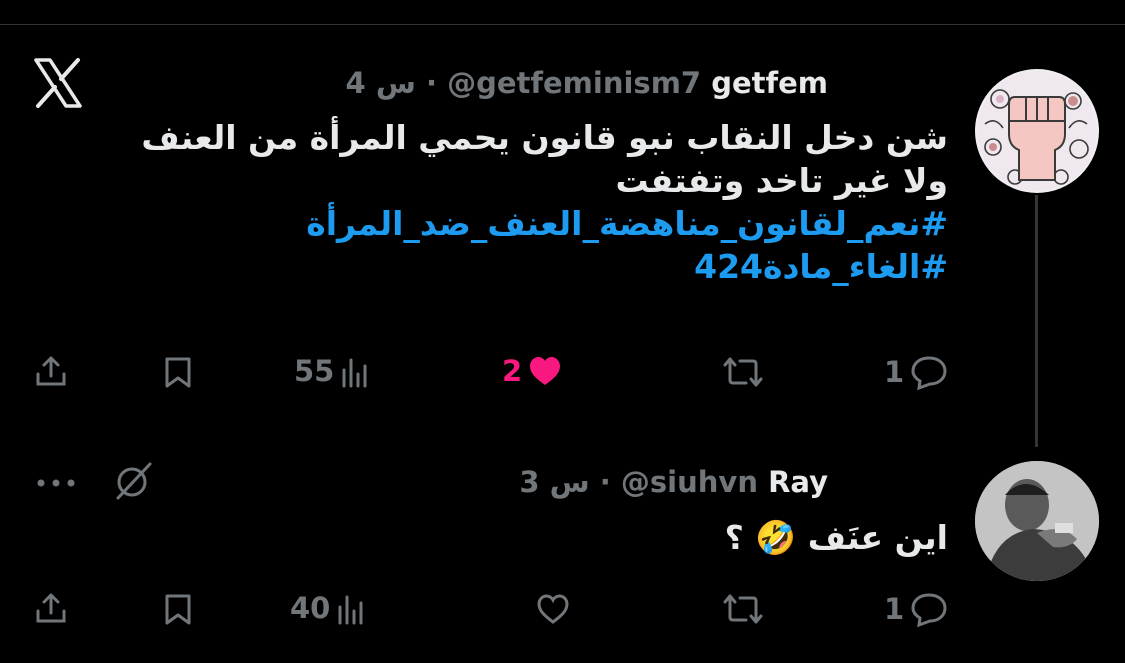  I want to click on tweet1-reply-count: 1, so click(894, 372).